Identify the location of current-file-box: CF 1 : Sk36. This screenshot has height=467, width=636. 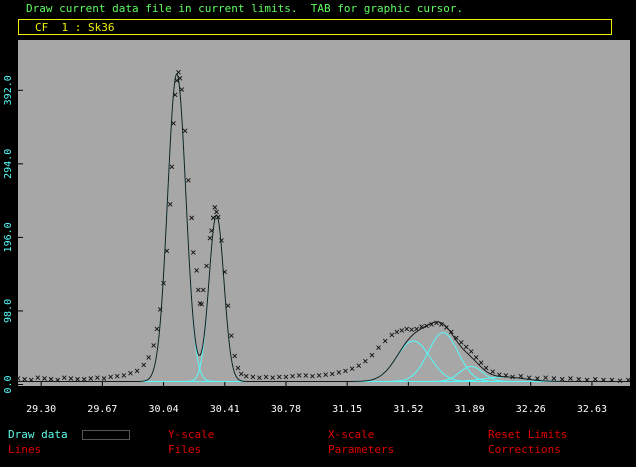
(315, 27).